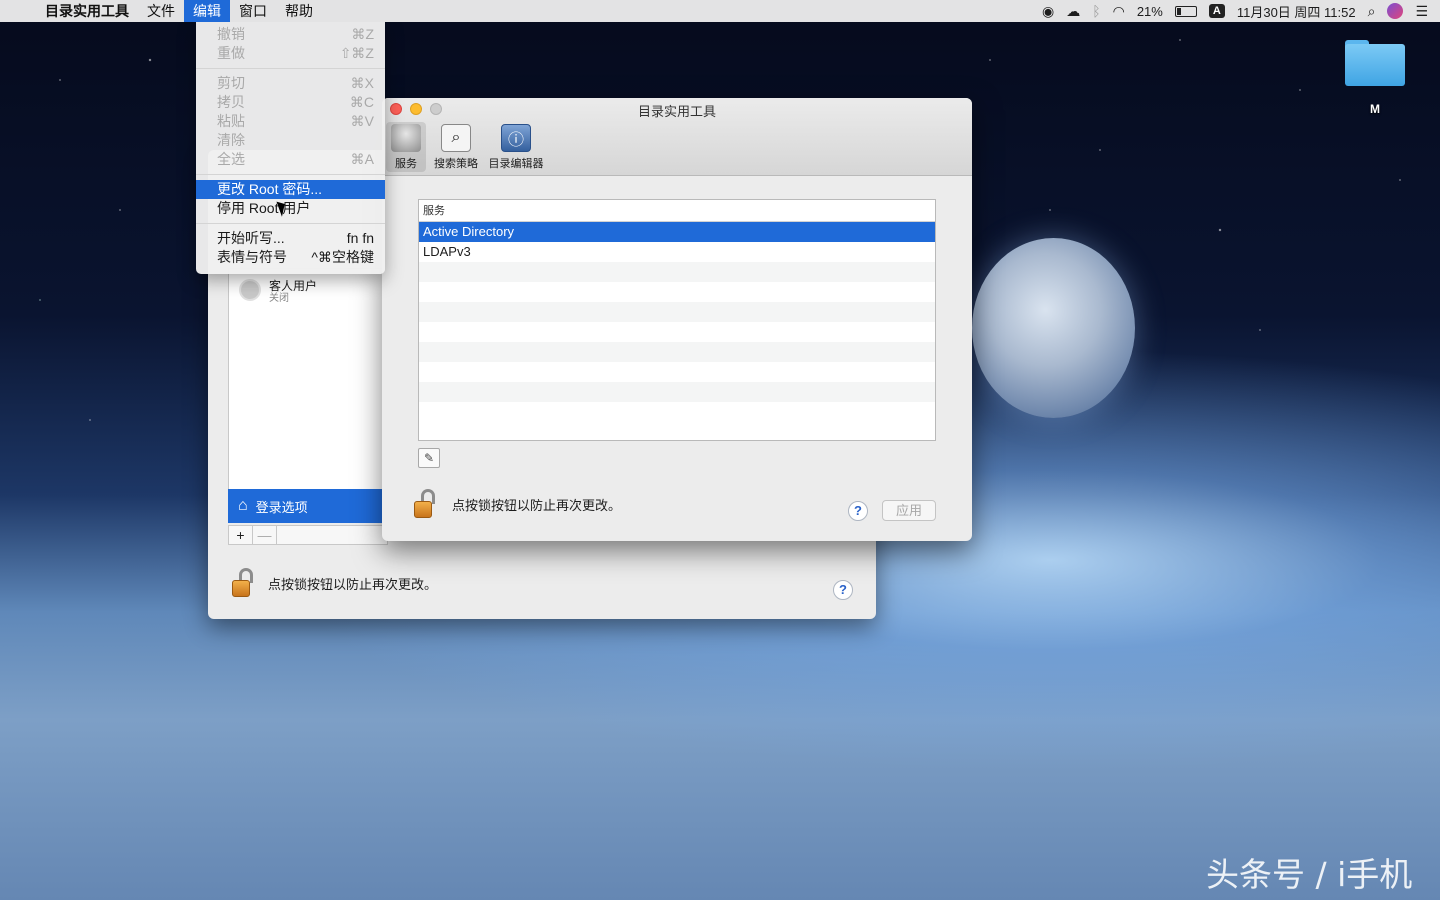  Describe the element at coordinates (243, 505) in the screenshot. I see `house-icon: ⌂` at that location.